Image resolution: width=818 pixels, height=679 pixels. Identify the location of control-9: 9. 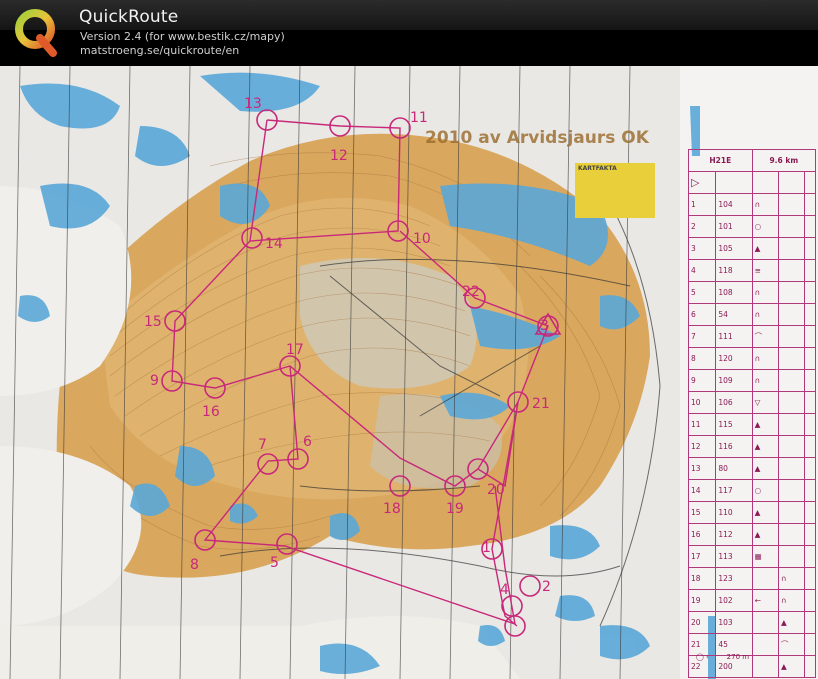
(154, 381).